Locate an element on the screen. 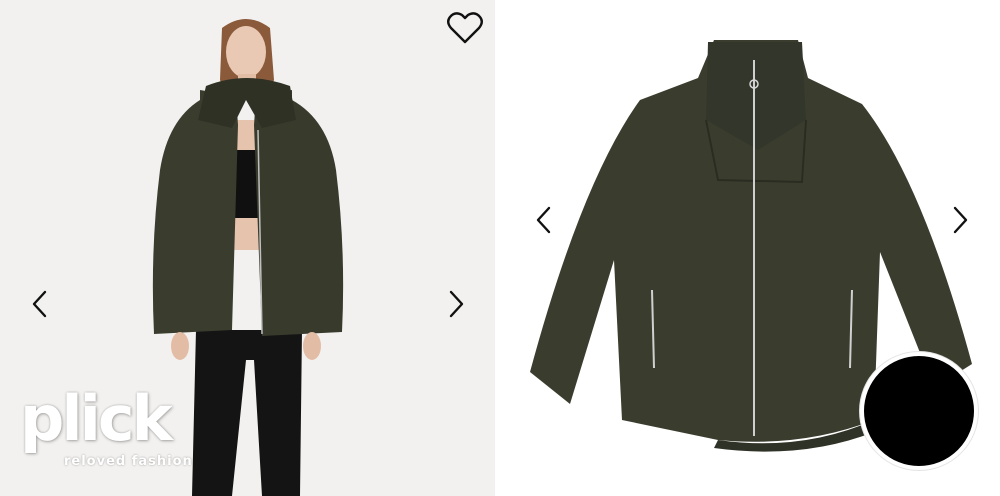 Image resolution: width=1000 pixels, height=496 pixels. favorite-button is located at coordinates (465, 28).